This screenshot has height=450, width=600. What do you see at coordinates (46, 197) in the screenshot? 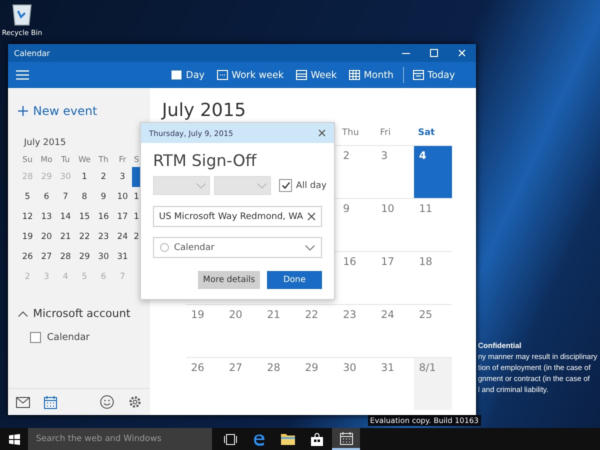
I see `day-cell: 6` at bounding box center [46, 197].